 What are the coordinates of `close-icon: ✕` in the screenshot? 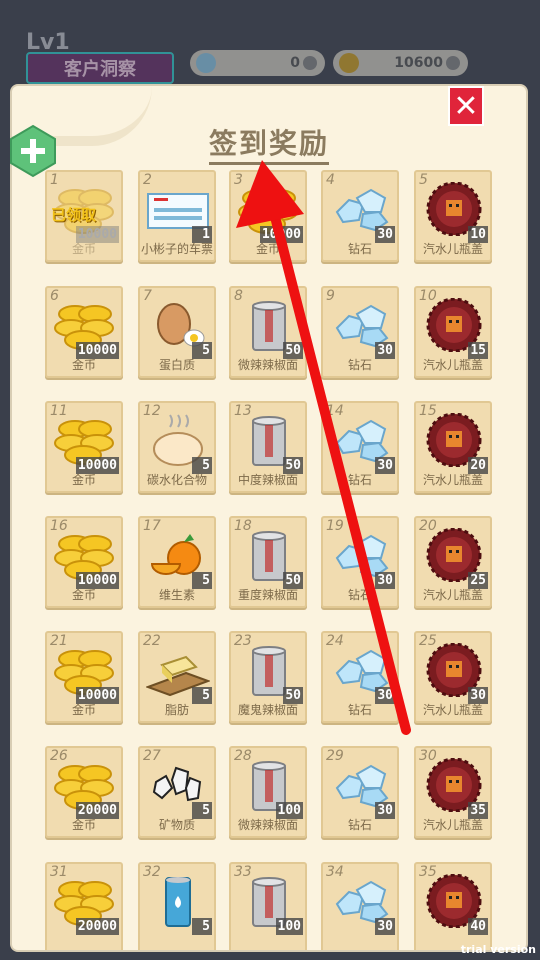 It's located at (466, 106).